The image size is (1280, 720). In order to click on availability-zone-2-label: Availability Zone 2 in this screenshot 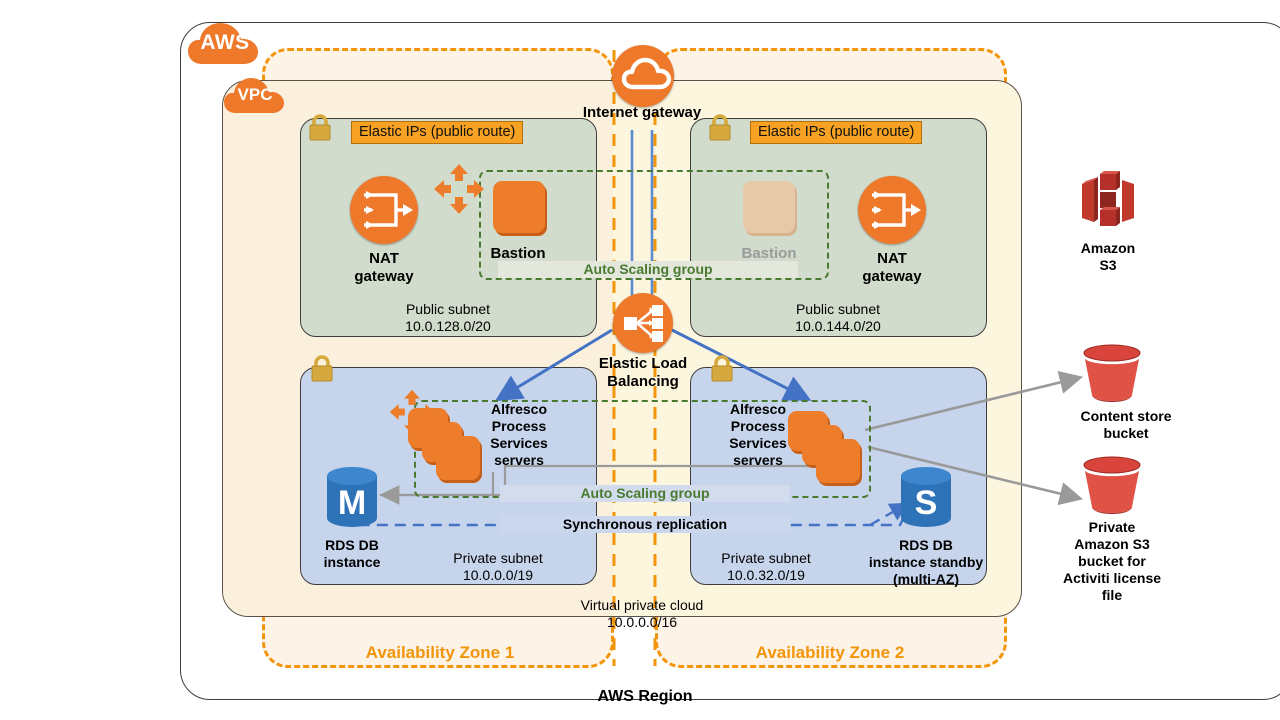, I will do `click(830, 652)`.